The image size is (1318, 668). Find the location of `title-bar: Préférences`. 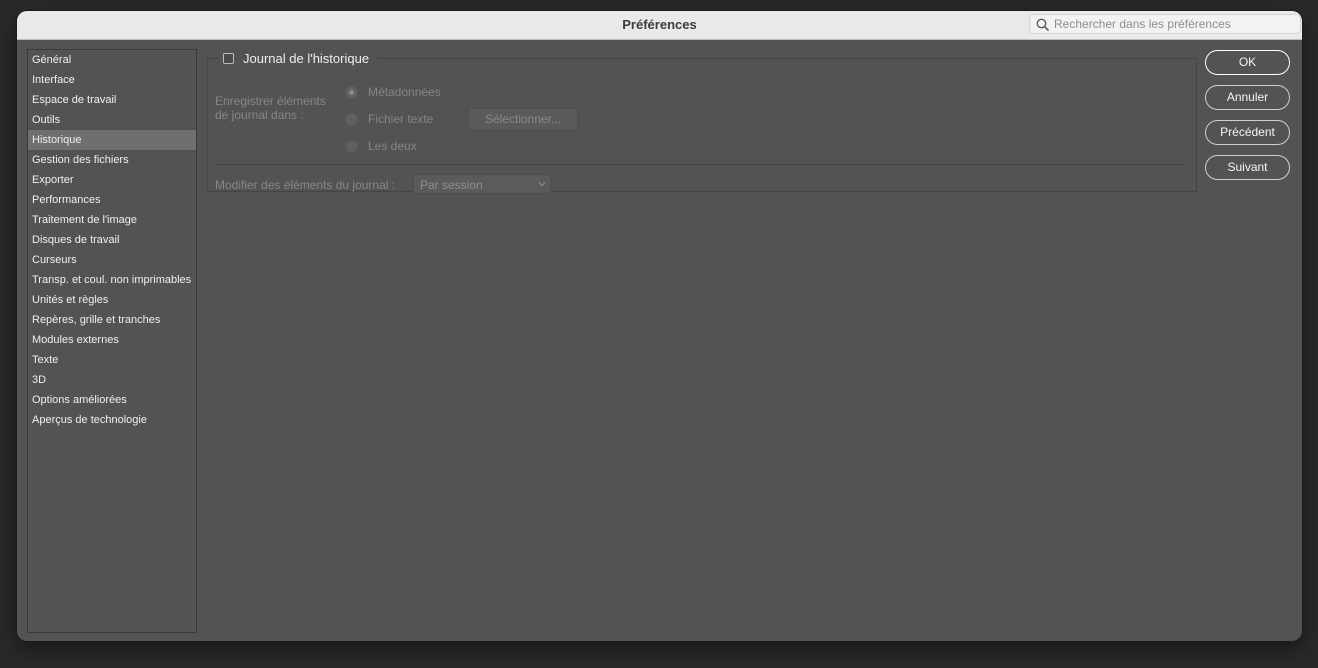

title-bar: Préférences is located at coordinates (659, 25).